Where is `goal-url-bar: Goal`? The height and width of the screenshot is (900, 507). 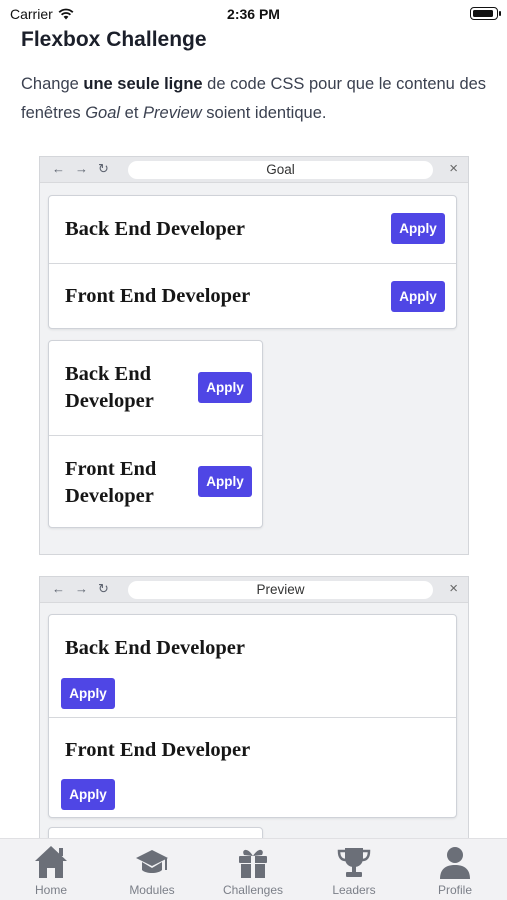 goal-url-bar: Goal is located at coordinates (280, 170).